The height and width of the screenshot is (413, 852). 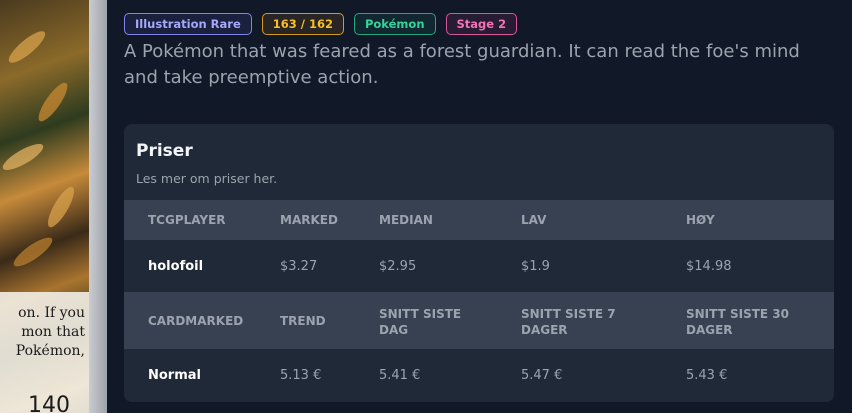 What do you see at coordinates (394, 24) in the screenshot?
I see `supertype-badge: Pokémon` at bounding box center [394, 24].